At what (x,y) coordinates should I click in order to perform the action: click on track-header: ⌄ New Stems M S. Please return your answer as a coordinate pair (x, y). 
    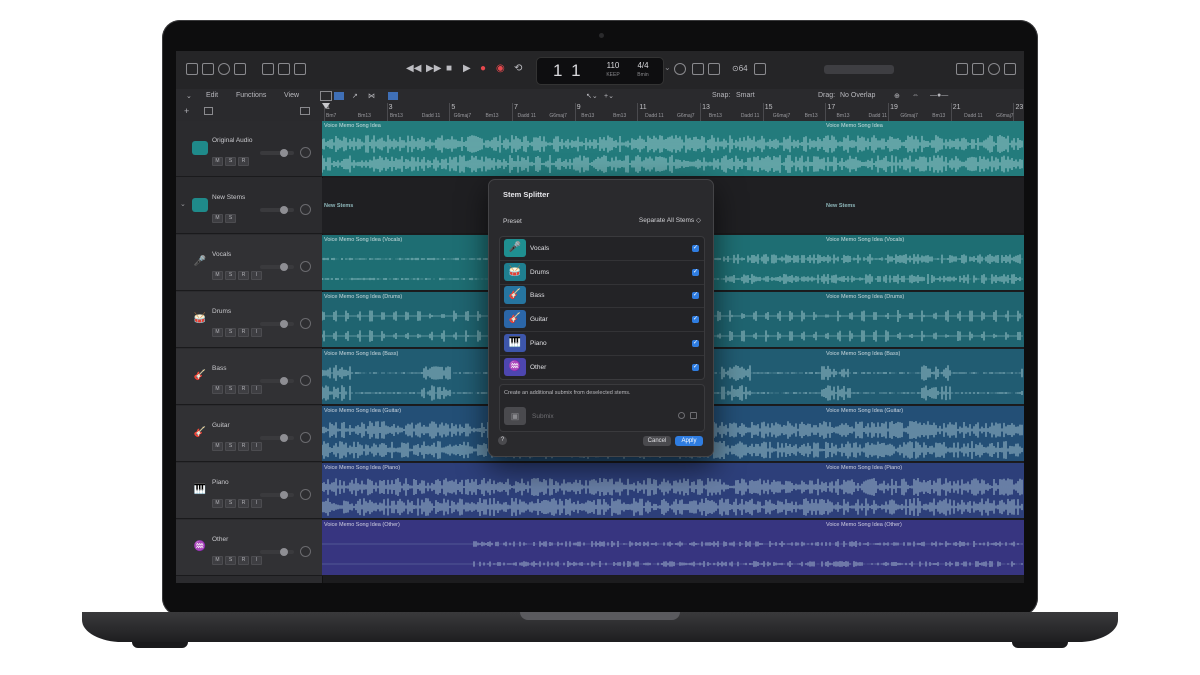
    Looking at the image, I should click on (249, 206).